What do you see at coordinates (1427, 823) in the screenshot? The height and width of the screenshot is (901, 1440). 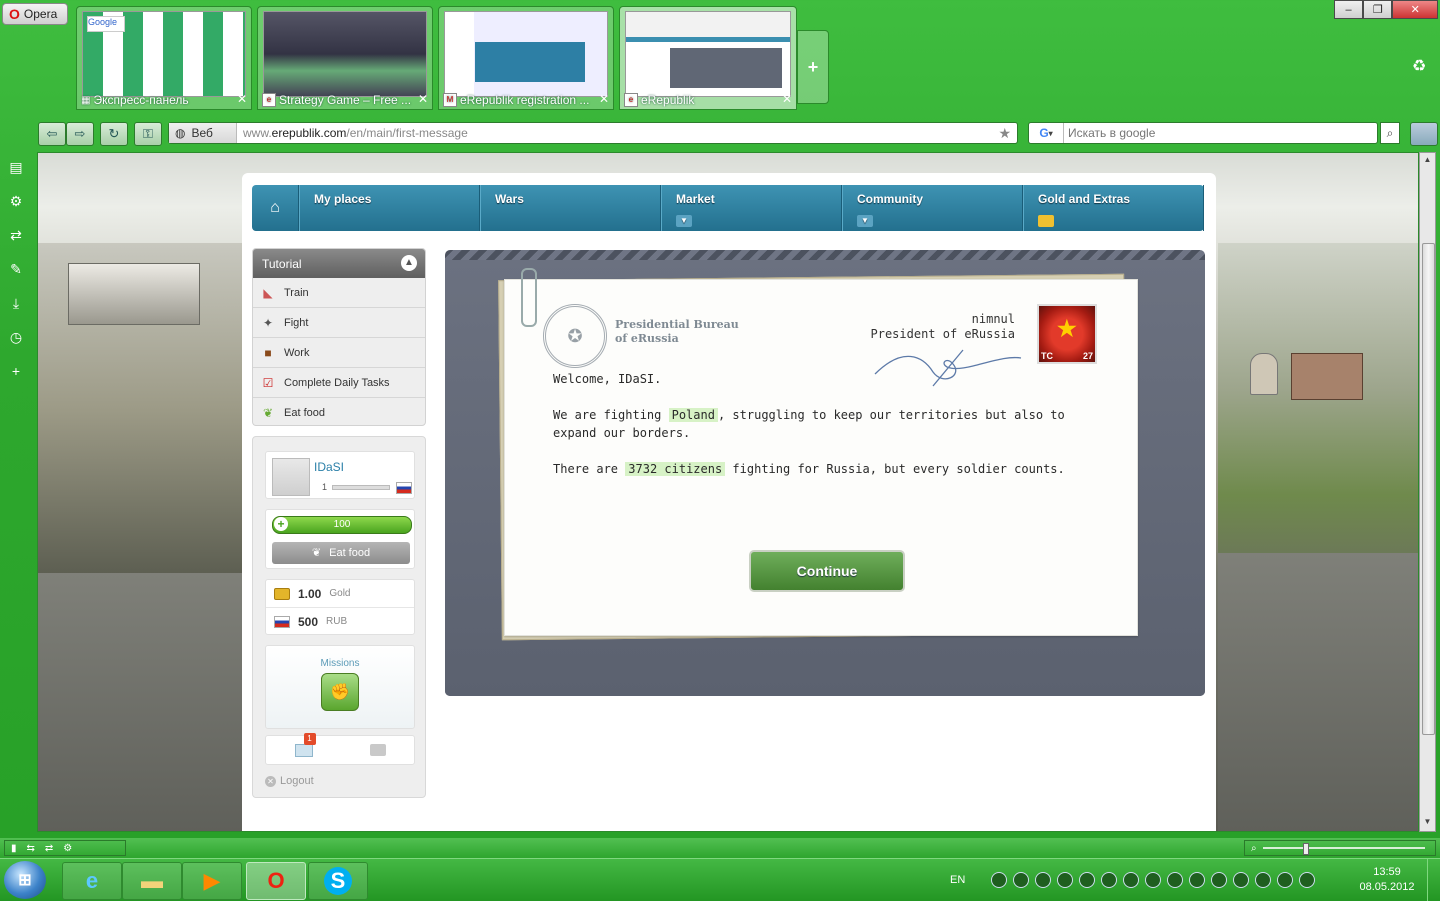 I see `scroll-down-icon: ▼` at bounding box center [1427, 823].